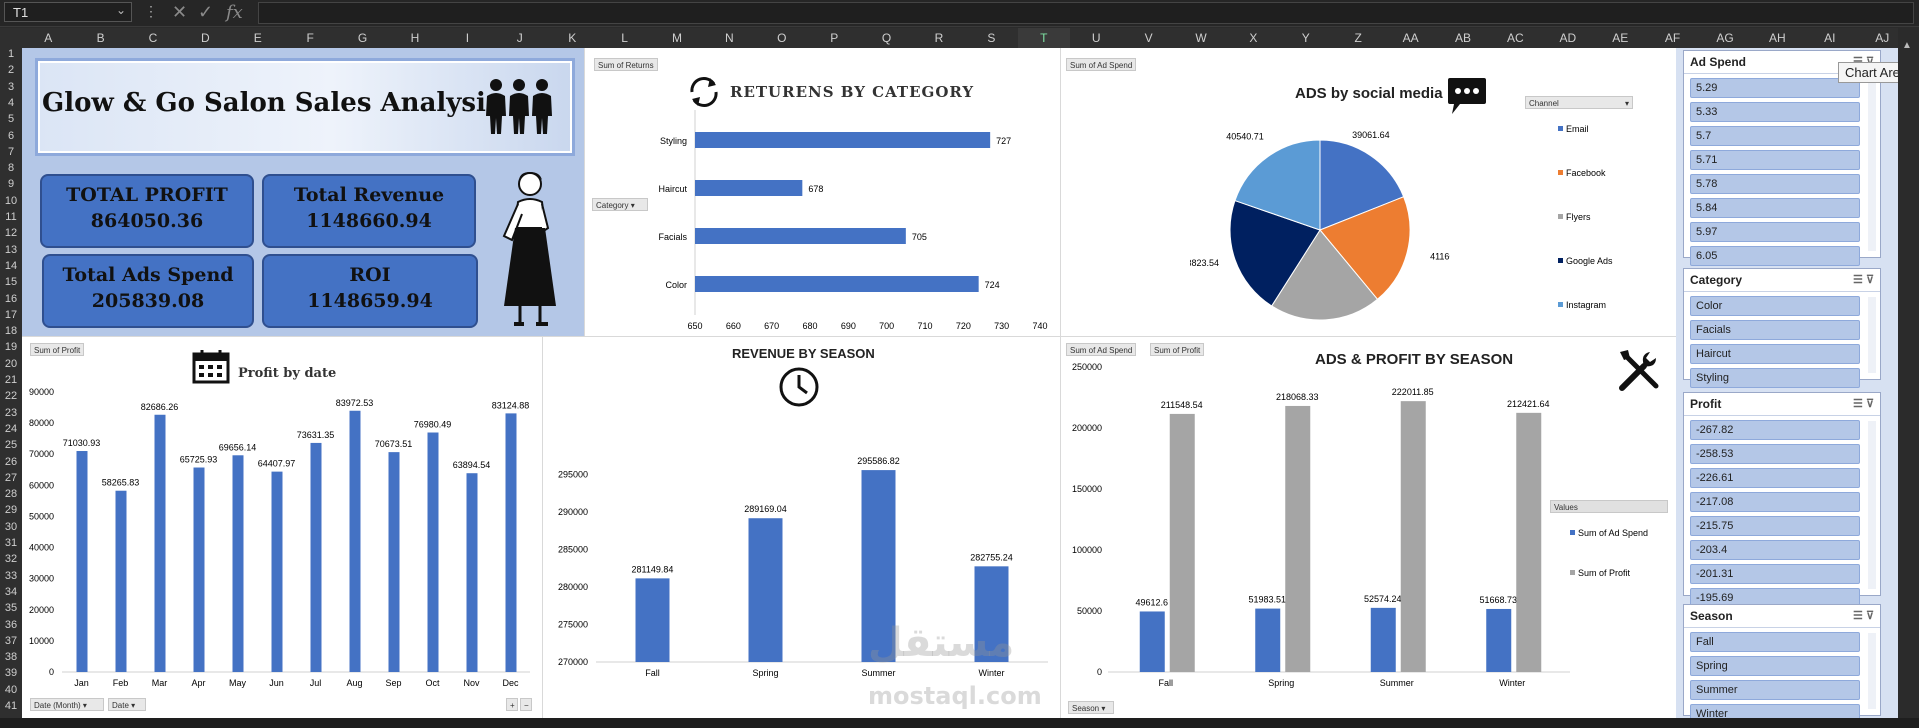  Describe the element at coordinates (11, 152) in the screenshot. I see `row-header: 7` at that location.